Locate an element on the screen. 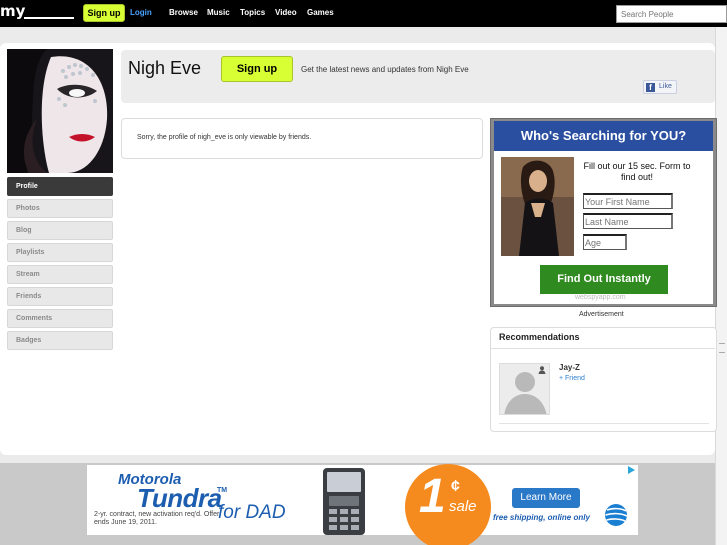  shipping-note: free shipping, online only is located at coordinates (541, 517).